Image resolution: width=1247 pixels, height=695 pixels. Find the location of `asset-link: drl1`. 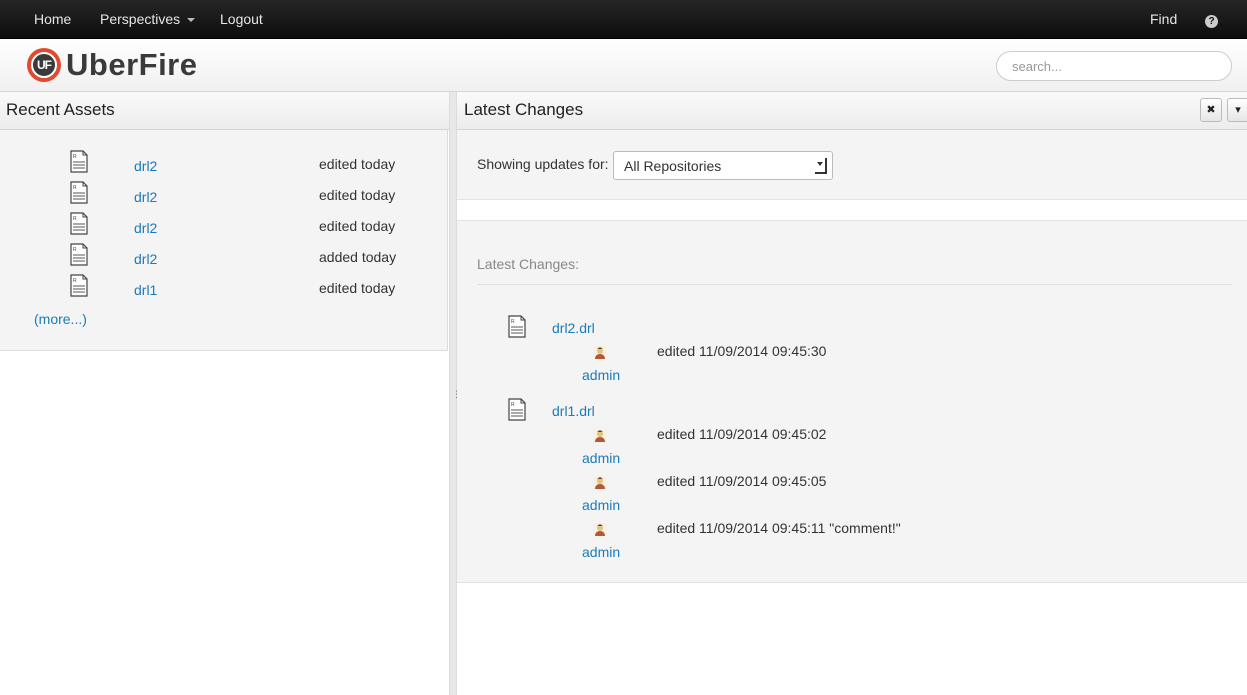

asset-link: drl1 is located at coordinates (145, 290).